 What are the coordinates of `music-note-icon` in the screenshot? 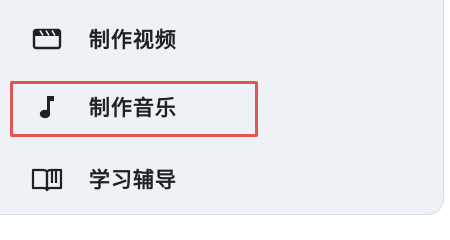 It's located at (47, 107).